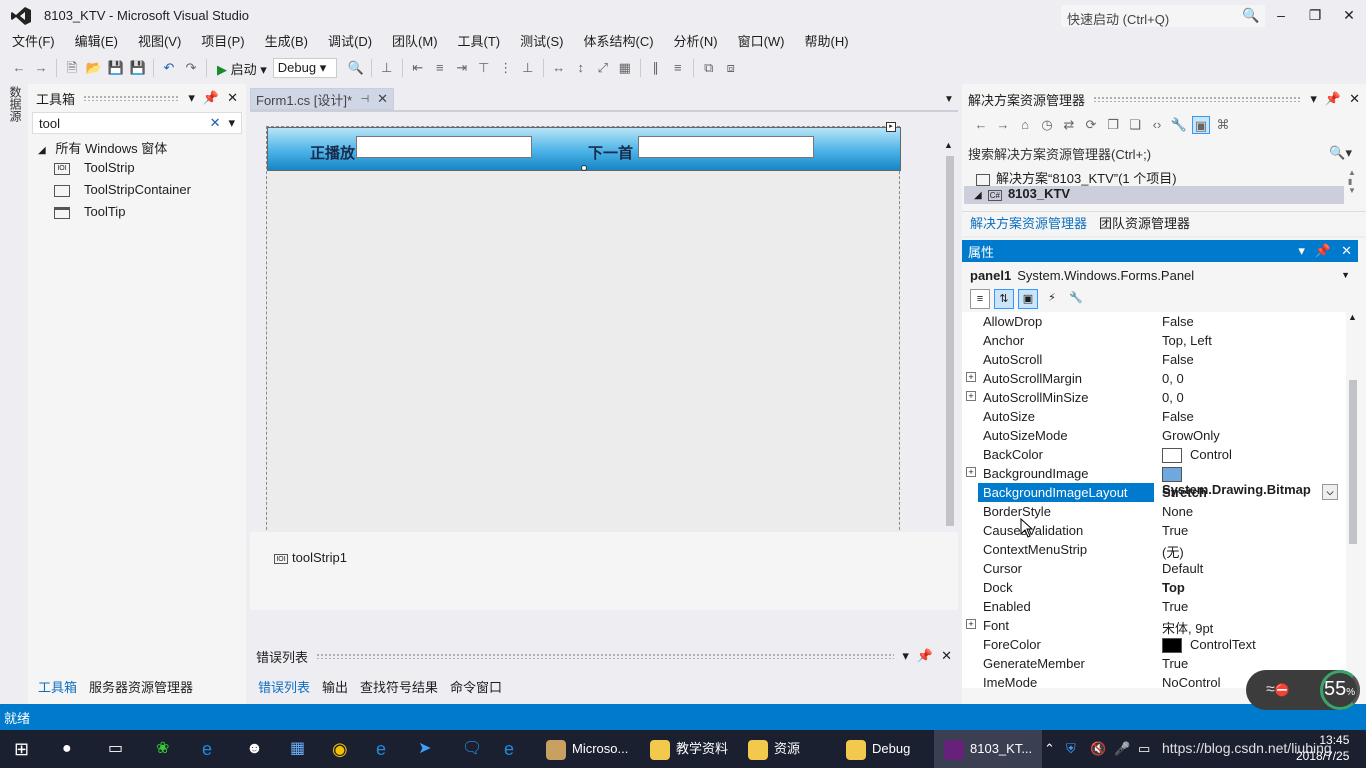 This screenshot has height=768, width=1366. What do you see at coordinates (774, 749) in the screenshot?
I see `taskbar-app-resources: 资源` at bounding box center [774, 749].